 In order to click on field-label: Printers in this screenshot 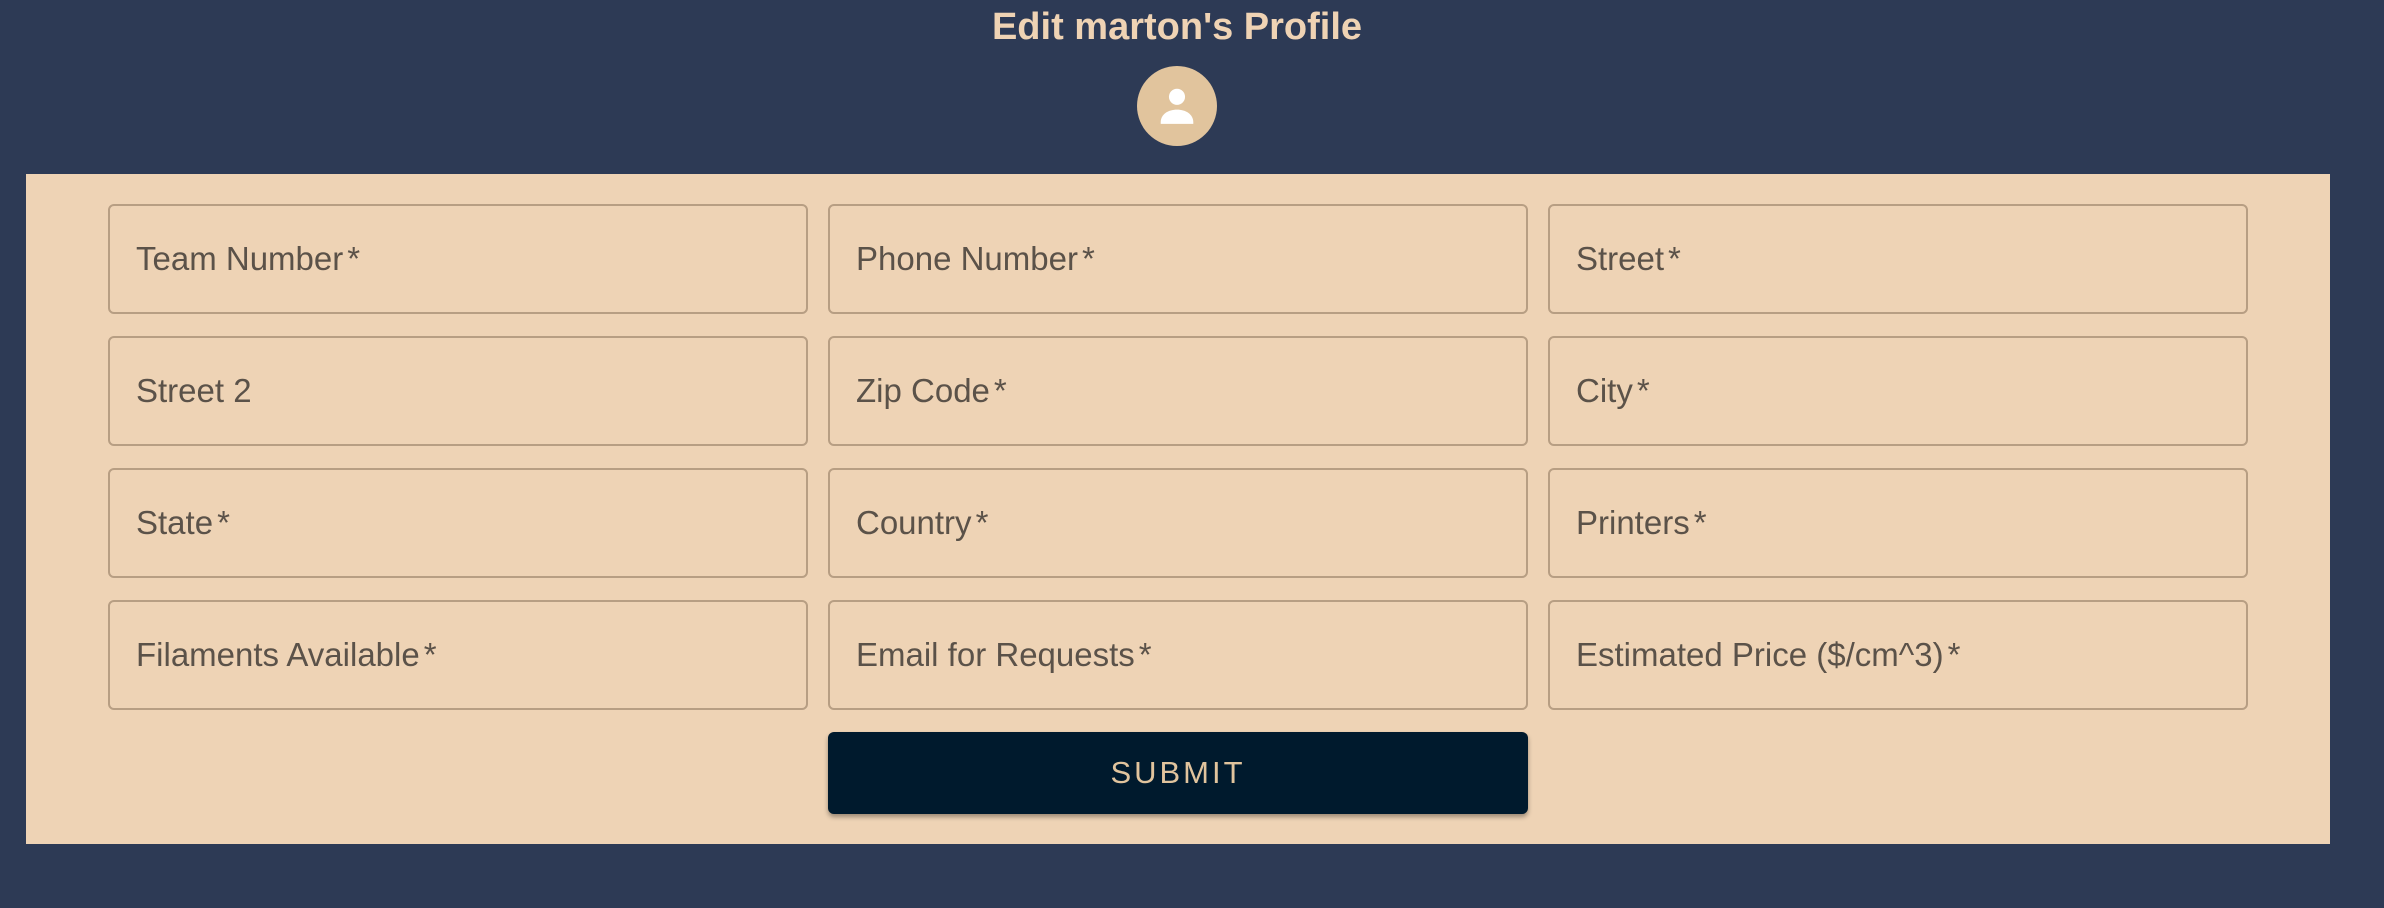, I will do `click(1633, 522)`.